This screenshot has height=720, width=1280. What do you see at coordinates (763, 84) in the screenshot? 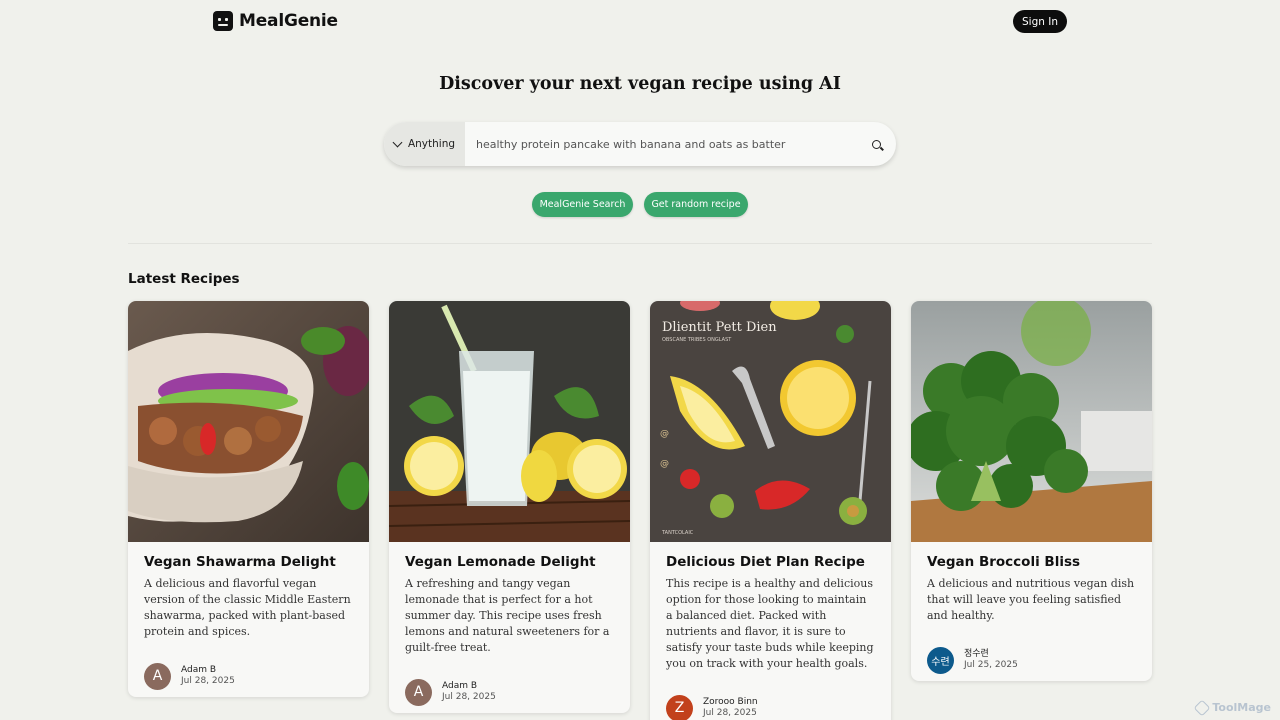
I see `hero-title-end: recipe using AI` at bounding box center [763, 84].